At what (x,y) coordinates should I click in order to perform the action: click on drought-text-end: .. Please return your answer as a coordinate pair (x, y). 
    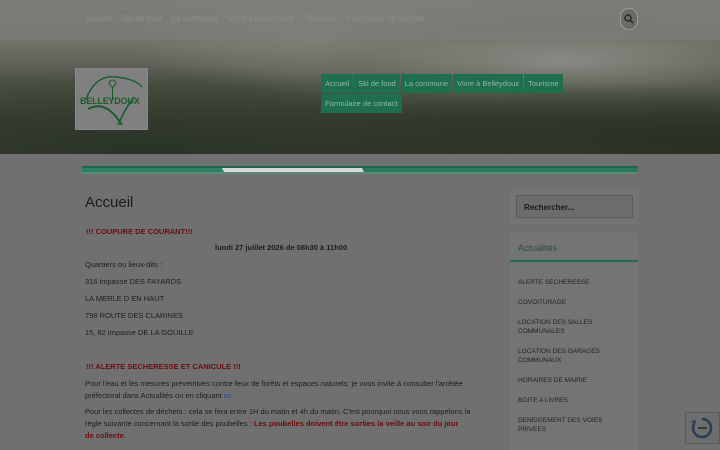
    Looking at the image, I should click on (232, 395).